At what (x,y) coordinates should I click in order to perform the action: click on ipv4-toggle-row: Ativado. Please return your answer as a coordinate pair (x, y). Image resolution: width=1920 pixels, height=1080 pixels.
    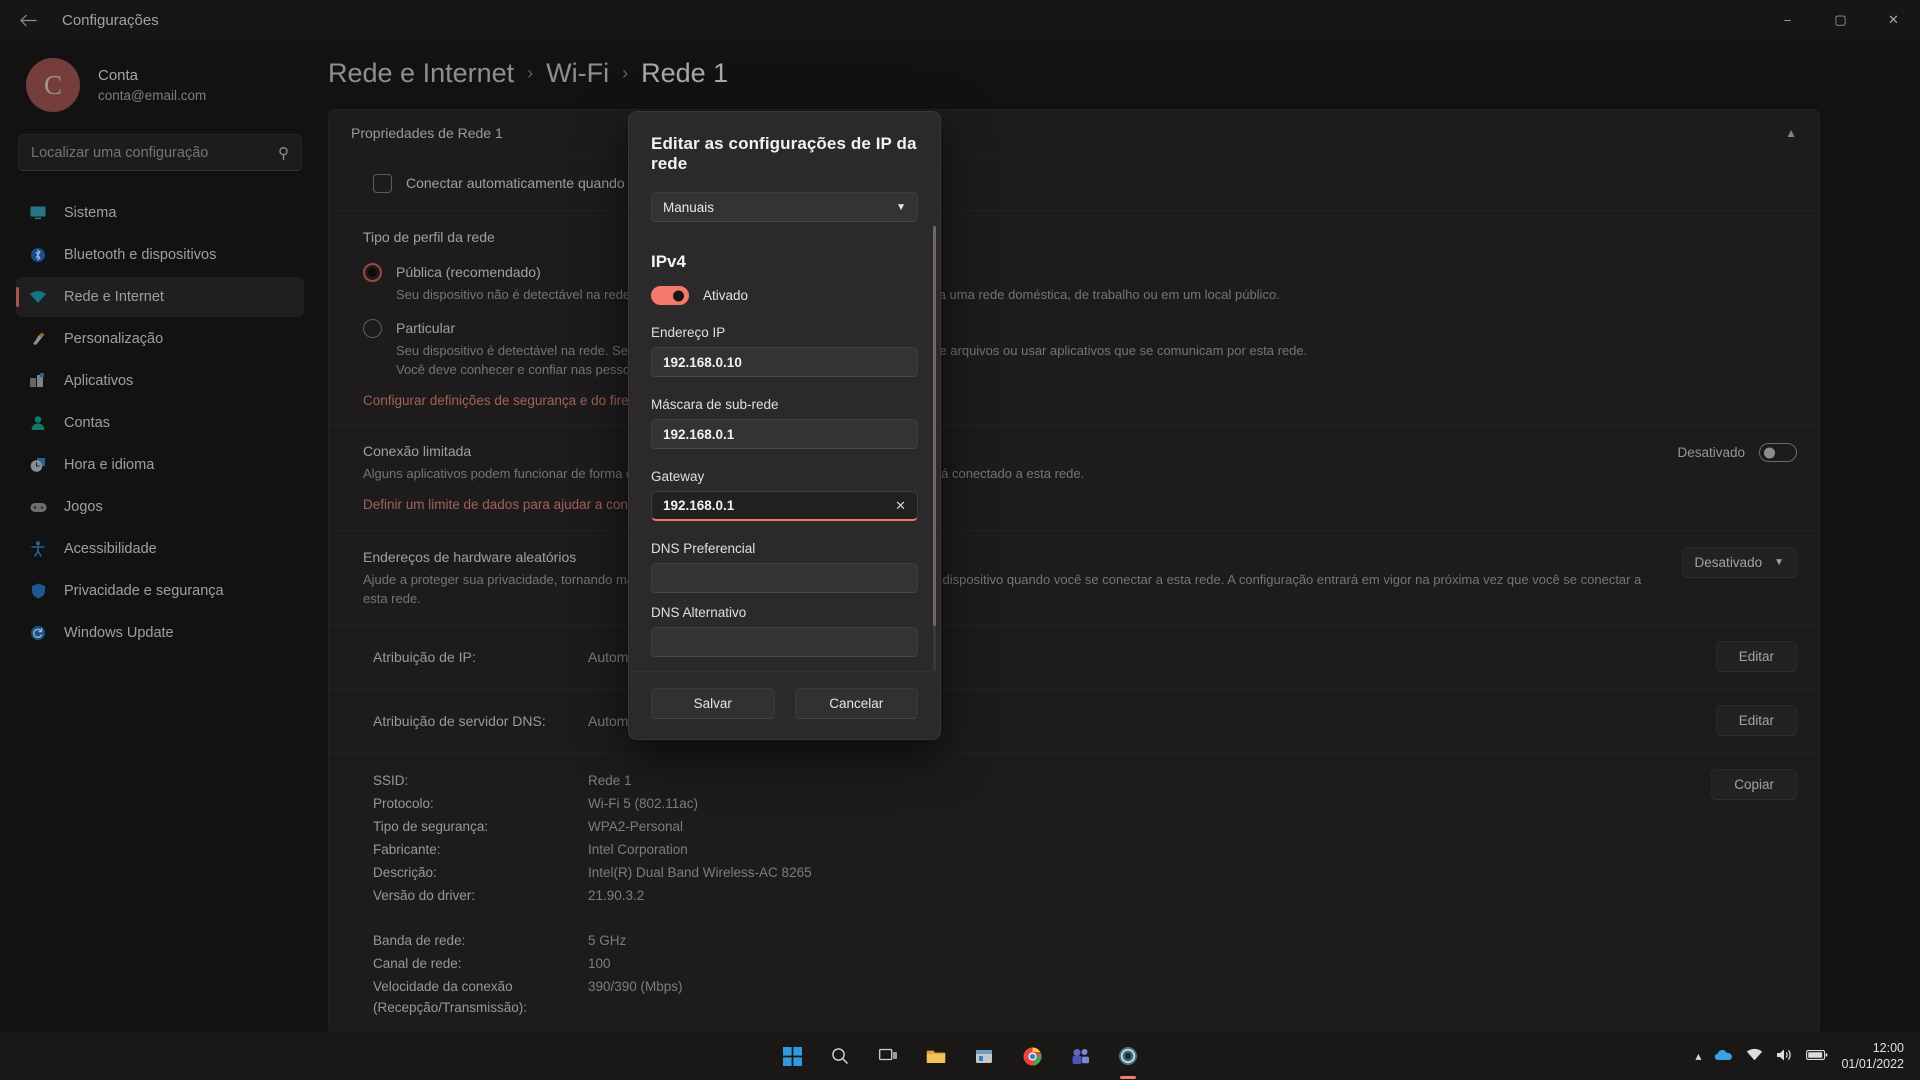
    Looking at the image, I should click on (784, 295).